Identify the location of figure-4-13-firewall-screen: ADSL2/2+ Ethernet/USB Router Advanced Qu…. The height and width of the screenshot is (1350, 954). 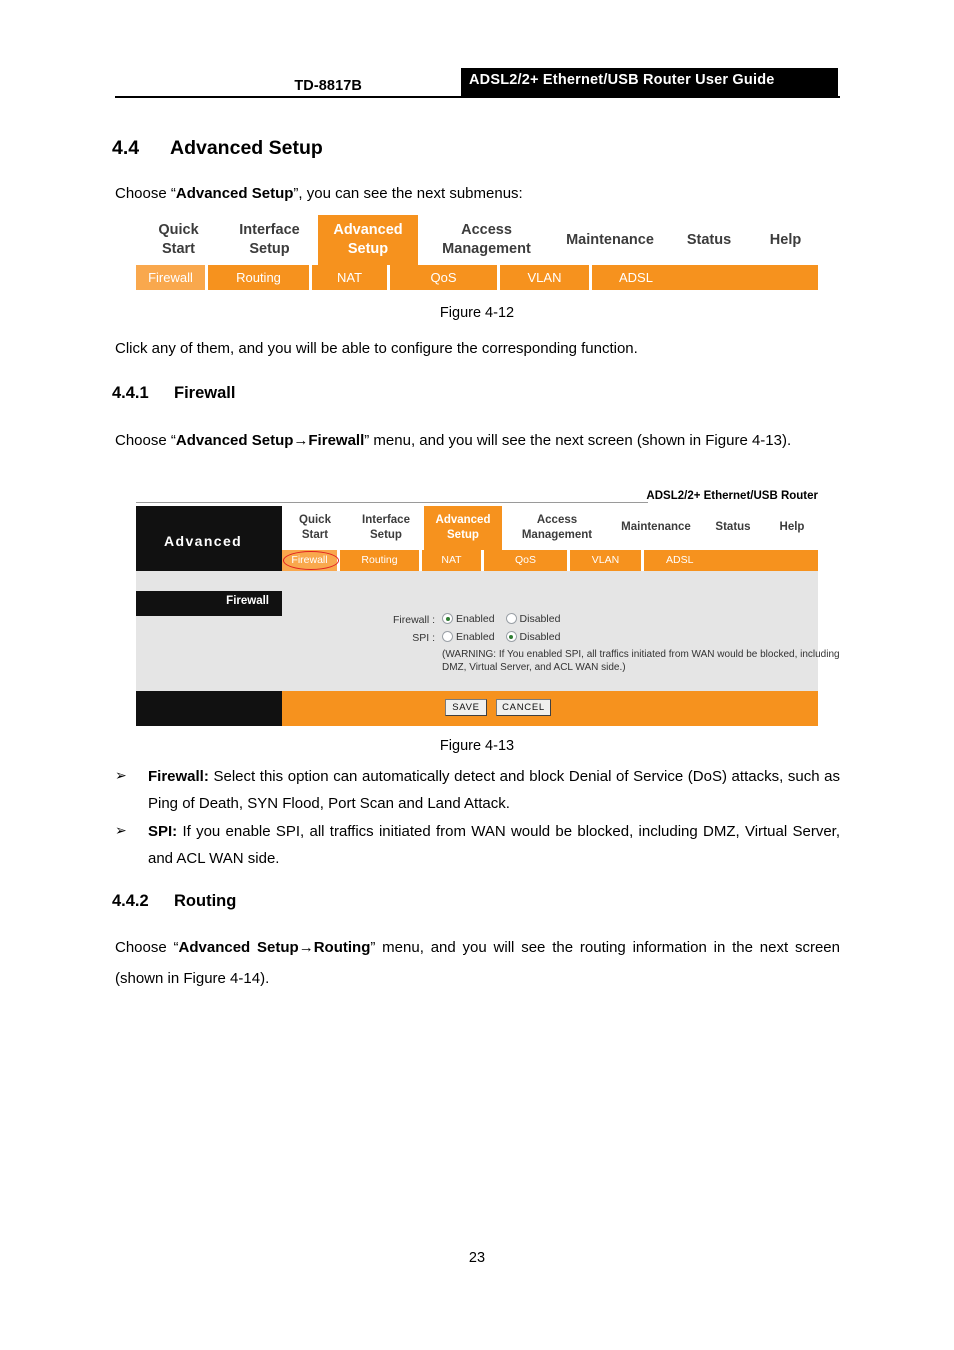
(488, 609).